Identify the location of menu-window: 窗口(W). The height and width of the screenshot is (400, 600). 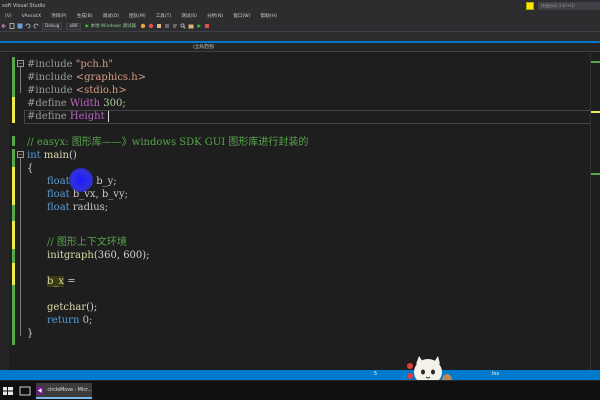
(241, 16).